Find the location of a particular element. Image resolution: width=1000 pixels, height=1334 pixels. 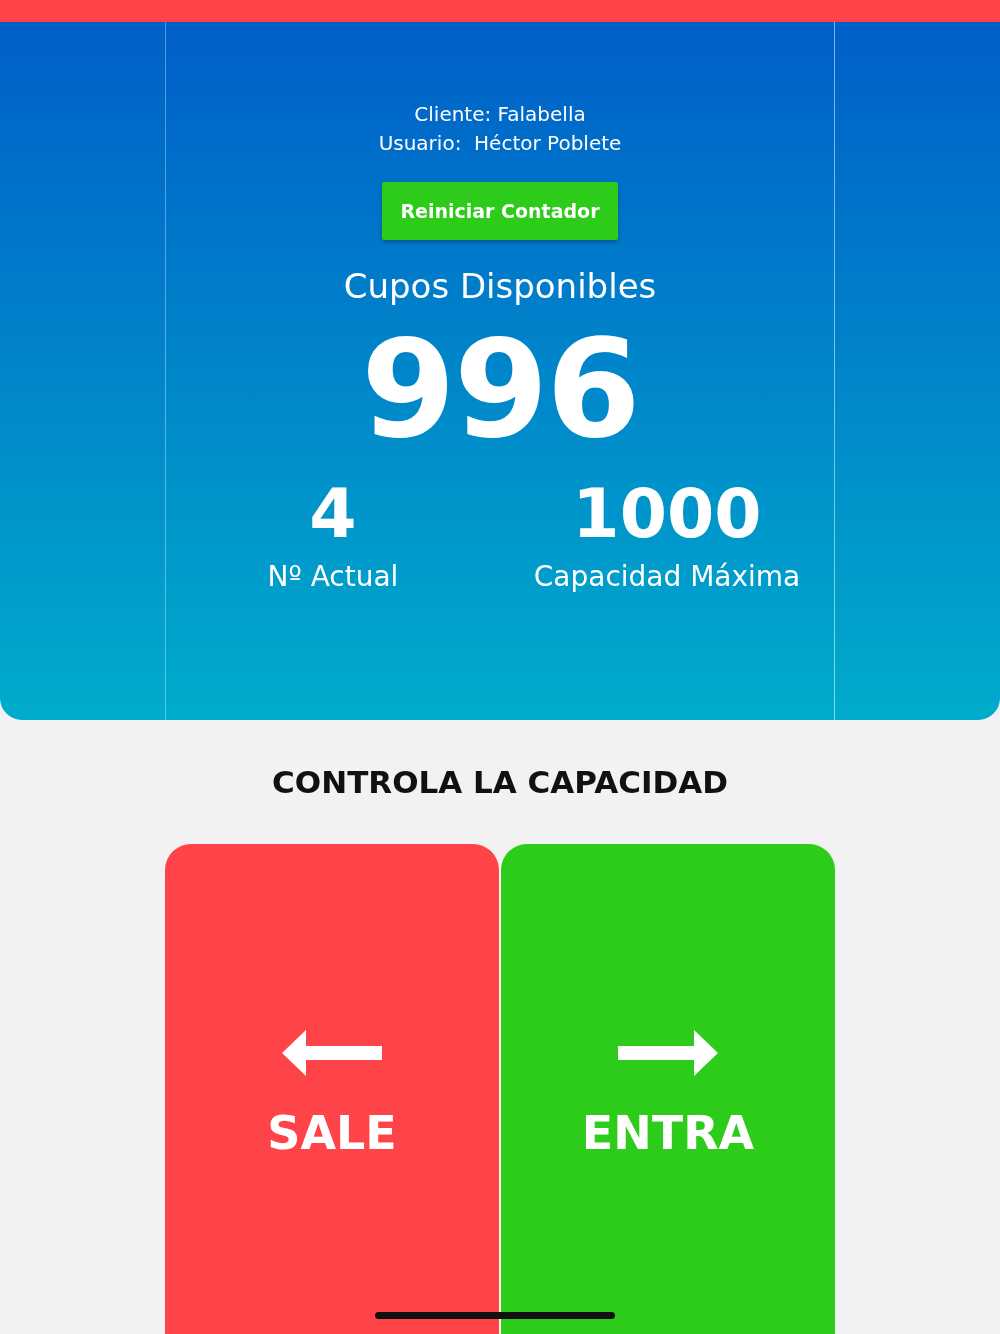

user-label: Usuario: Héctor Poblete is located at coordinates (500, 143).